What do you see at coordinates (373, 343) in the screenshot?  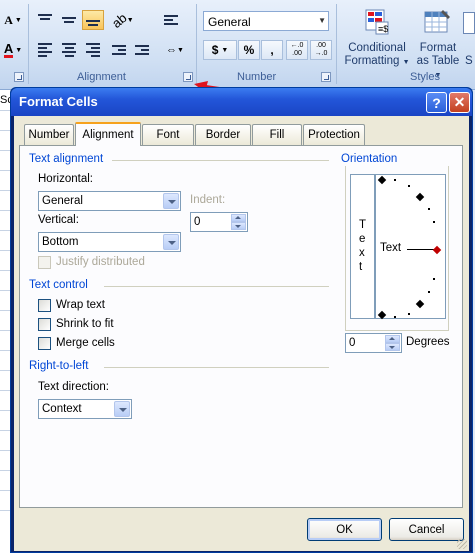 I see `degrees-spinner: 0` at bounding box center [373, 343].